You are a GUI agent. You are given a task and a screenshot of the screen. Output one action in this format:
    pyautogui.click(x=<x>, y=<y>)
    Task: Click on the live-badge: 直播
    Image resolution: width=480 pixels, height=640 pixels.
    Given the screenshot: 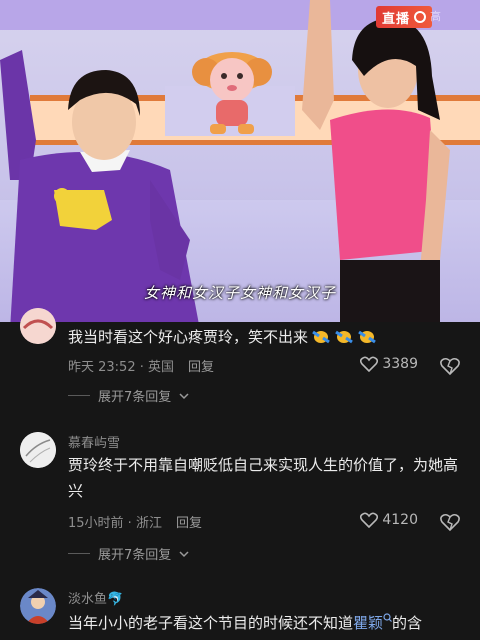 What is the action you would take?
    pyautogui.click(x=404, y=17)
    